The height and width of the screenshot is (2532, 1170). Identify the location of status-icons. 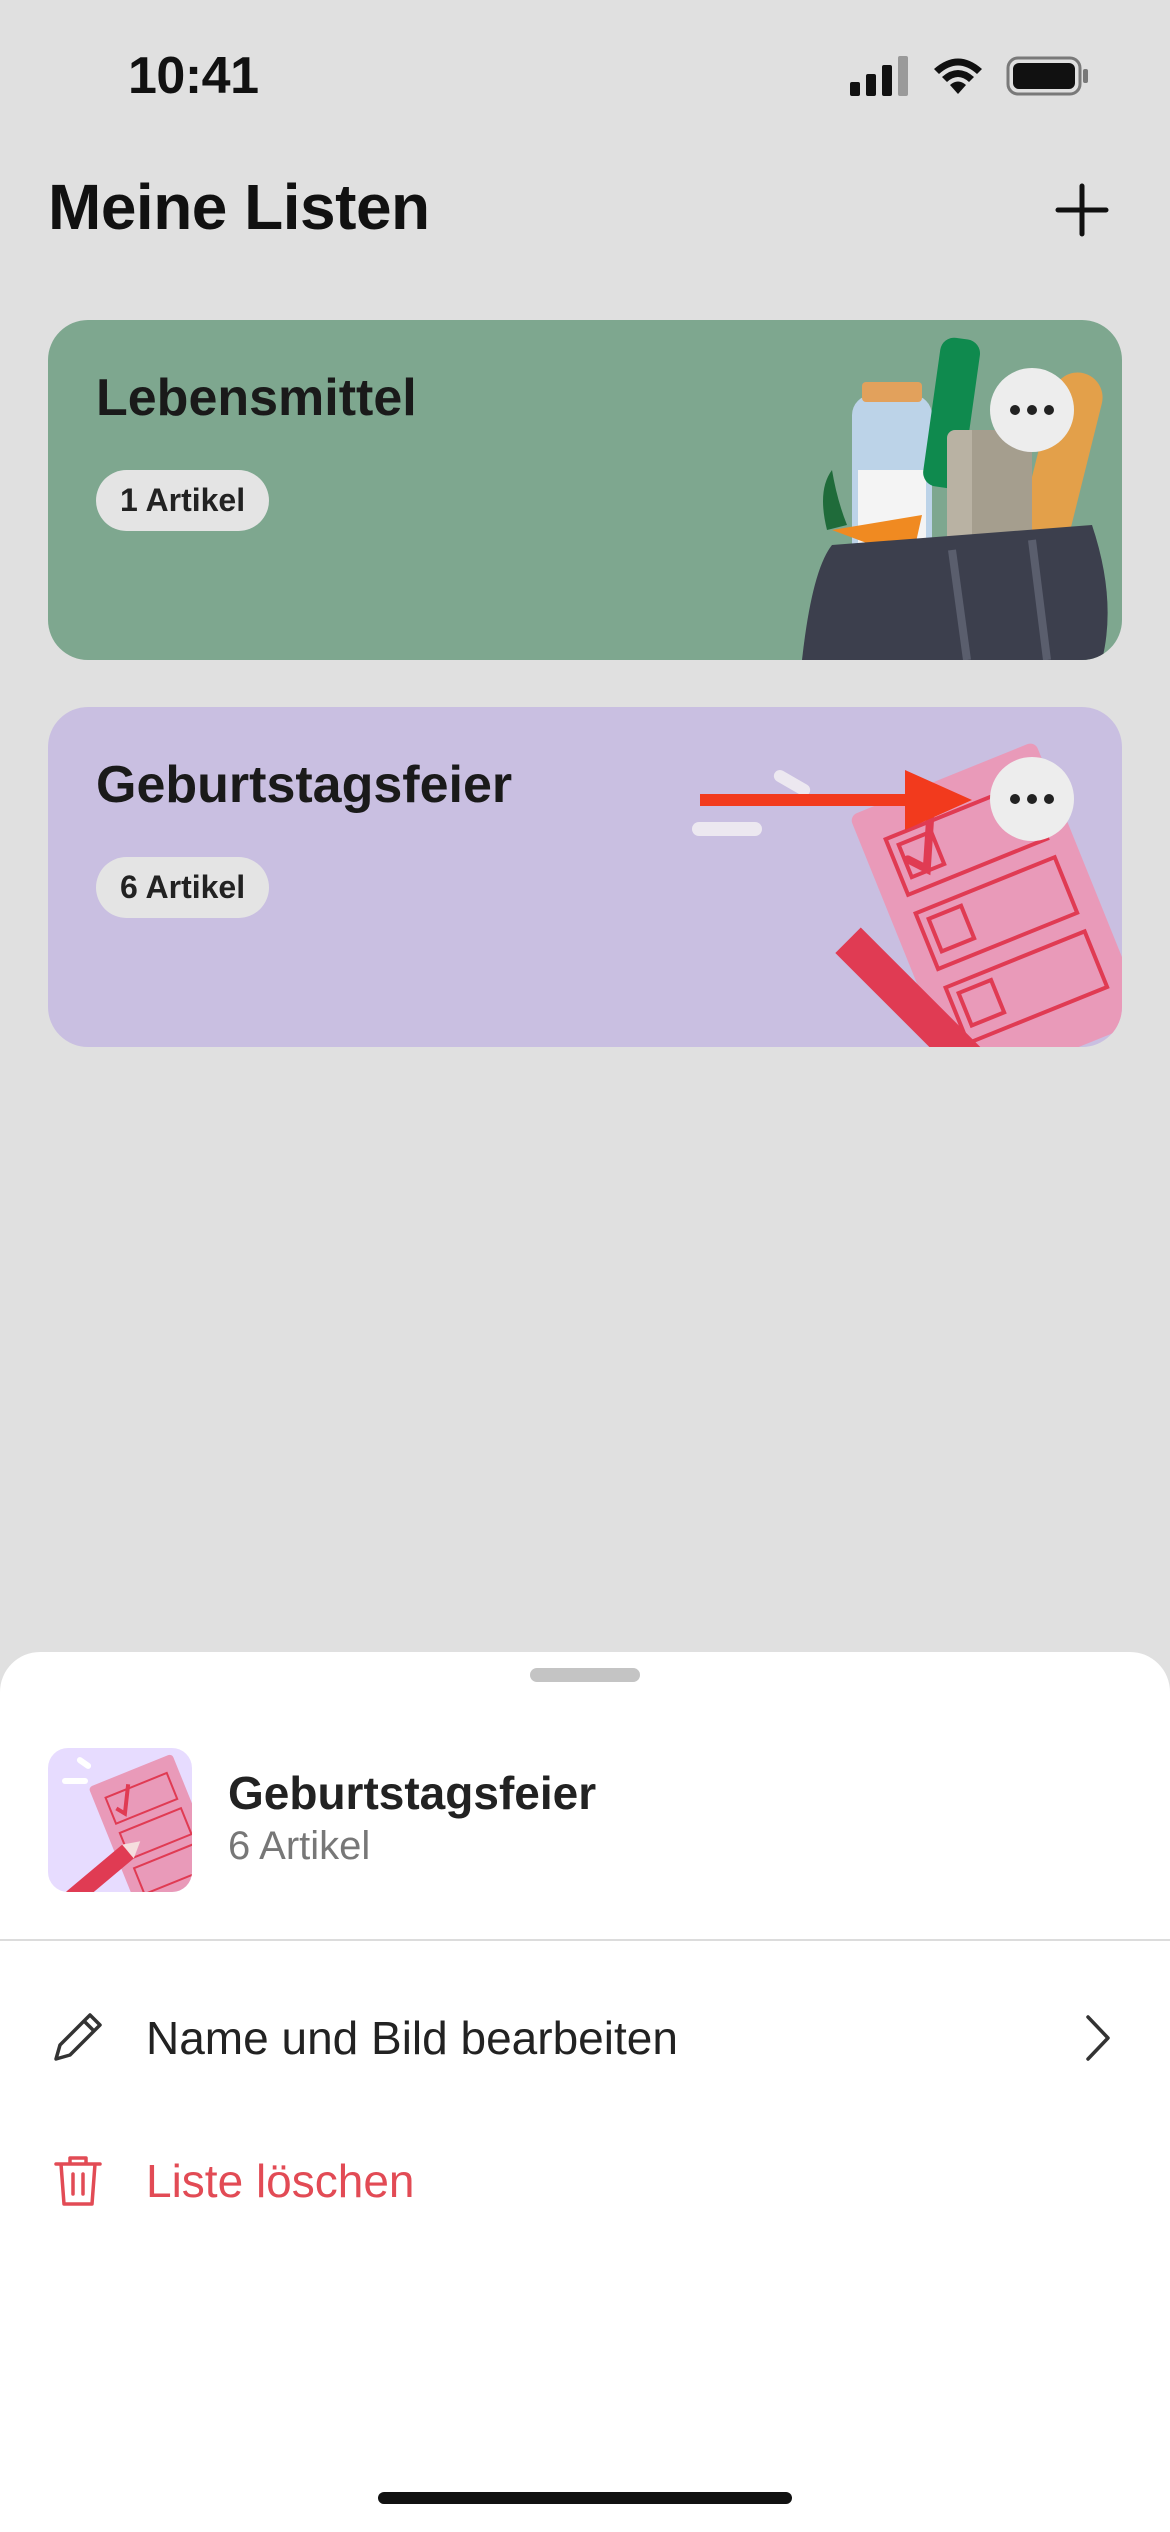
(970, 76).